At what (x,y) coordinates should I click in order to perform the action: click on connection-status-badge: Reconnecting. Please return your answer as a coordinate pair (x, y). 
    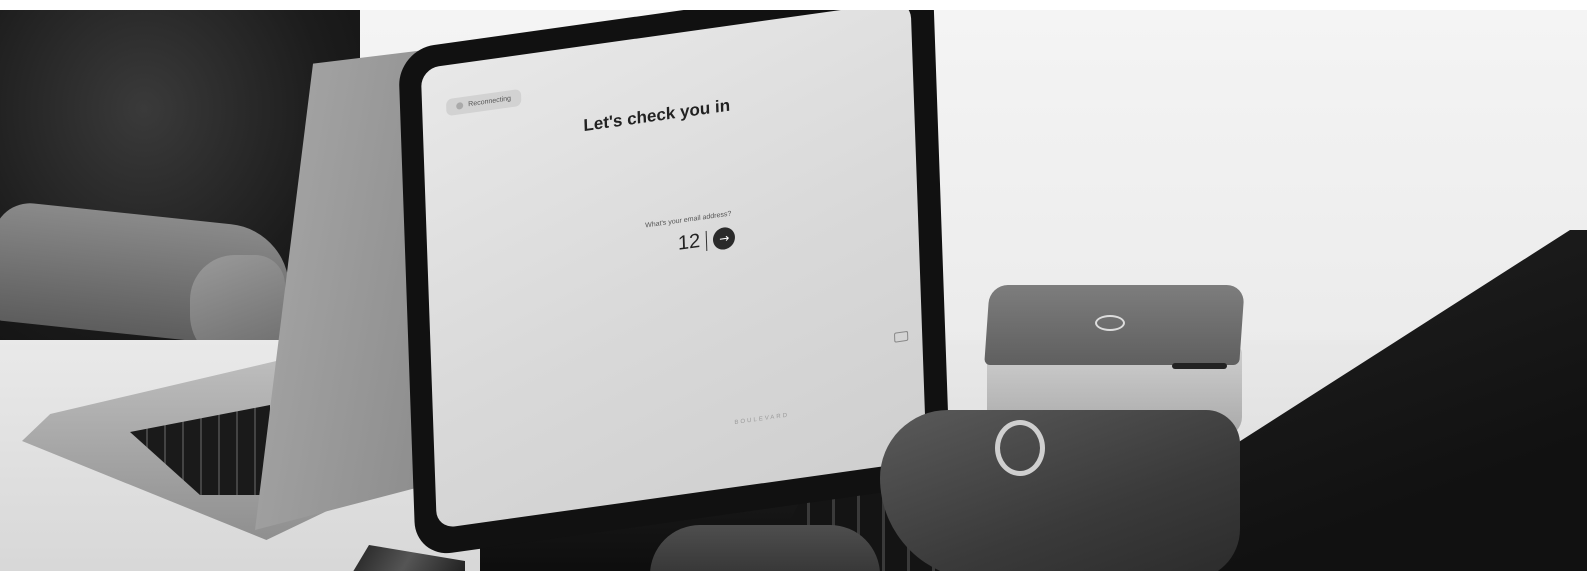
    Looking at the image, I should click on (483, 102).